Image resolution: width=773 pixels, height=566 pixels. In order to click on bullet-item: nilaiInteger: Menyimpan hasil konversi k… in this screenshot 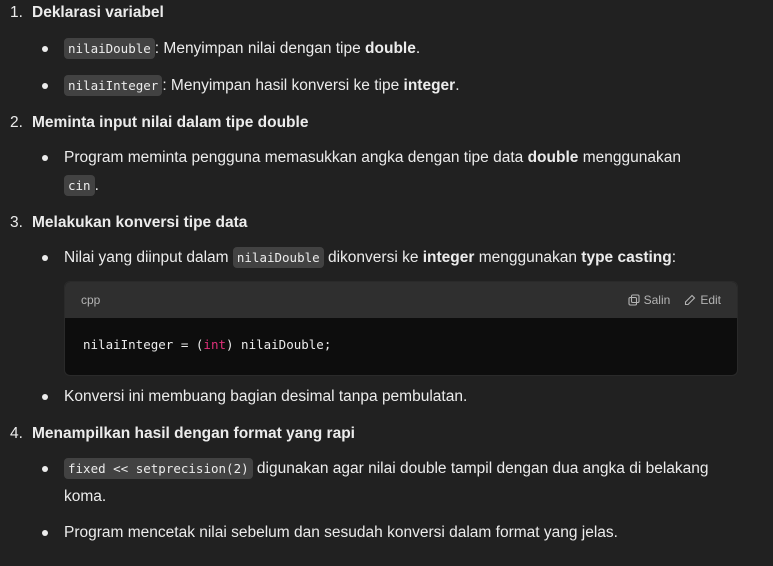, I will do `click(393, 86)`.